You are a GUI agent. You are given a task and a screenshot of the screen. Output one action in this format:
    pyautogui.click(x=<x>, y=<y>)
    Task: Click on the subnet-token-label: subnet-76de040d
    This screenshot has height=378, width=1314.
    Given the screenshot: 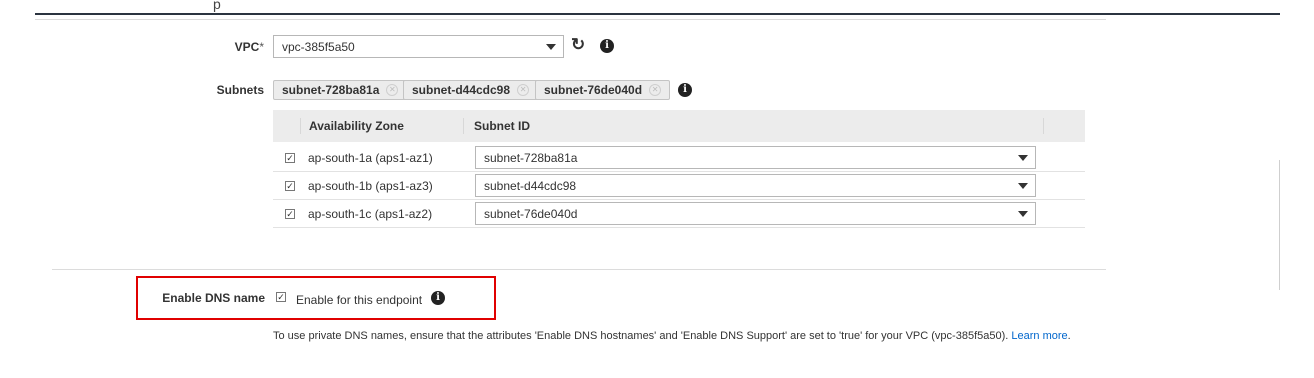 What is the action you would take?
    pyautogui.click(x=593, y=90)
    